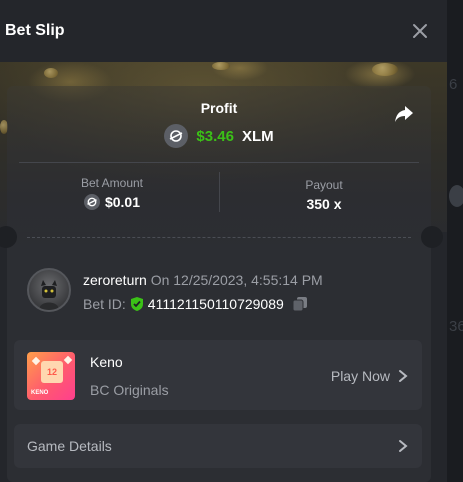 The height and width of the screenshot is (482, 463). I want to click on bet-id-label: Bet ID:, so click(104, 304).